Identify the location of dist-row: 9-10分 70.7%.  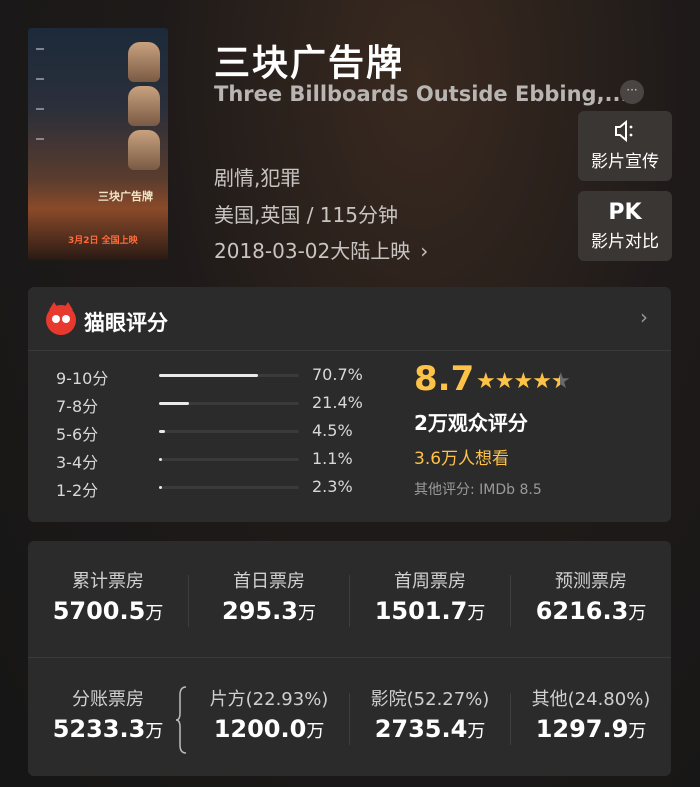
(209, 376).